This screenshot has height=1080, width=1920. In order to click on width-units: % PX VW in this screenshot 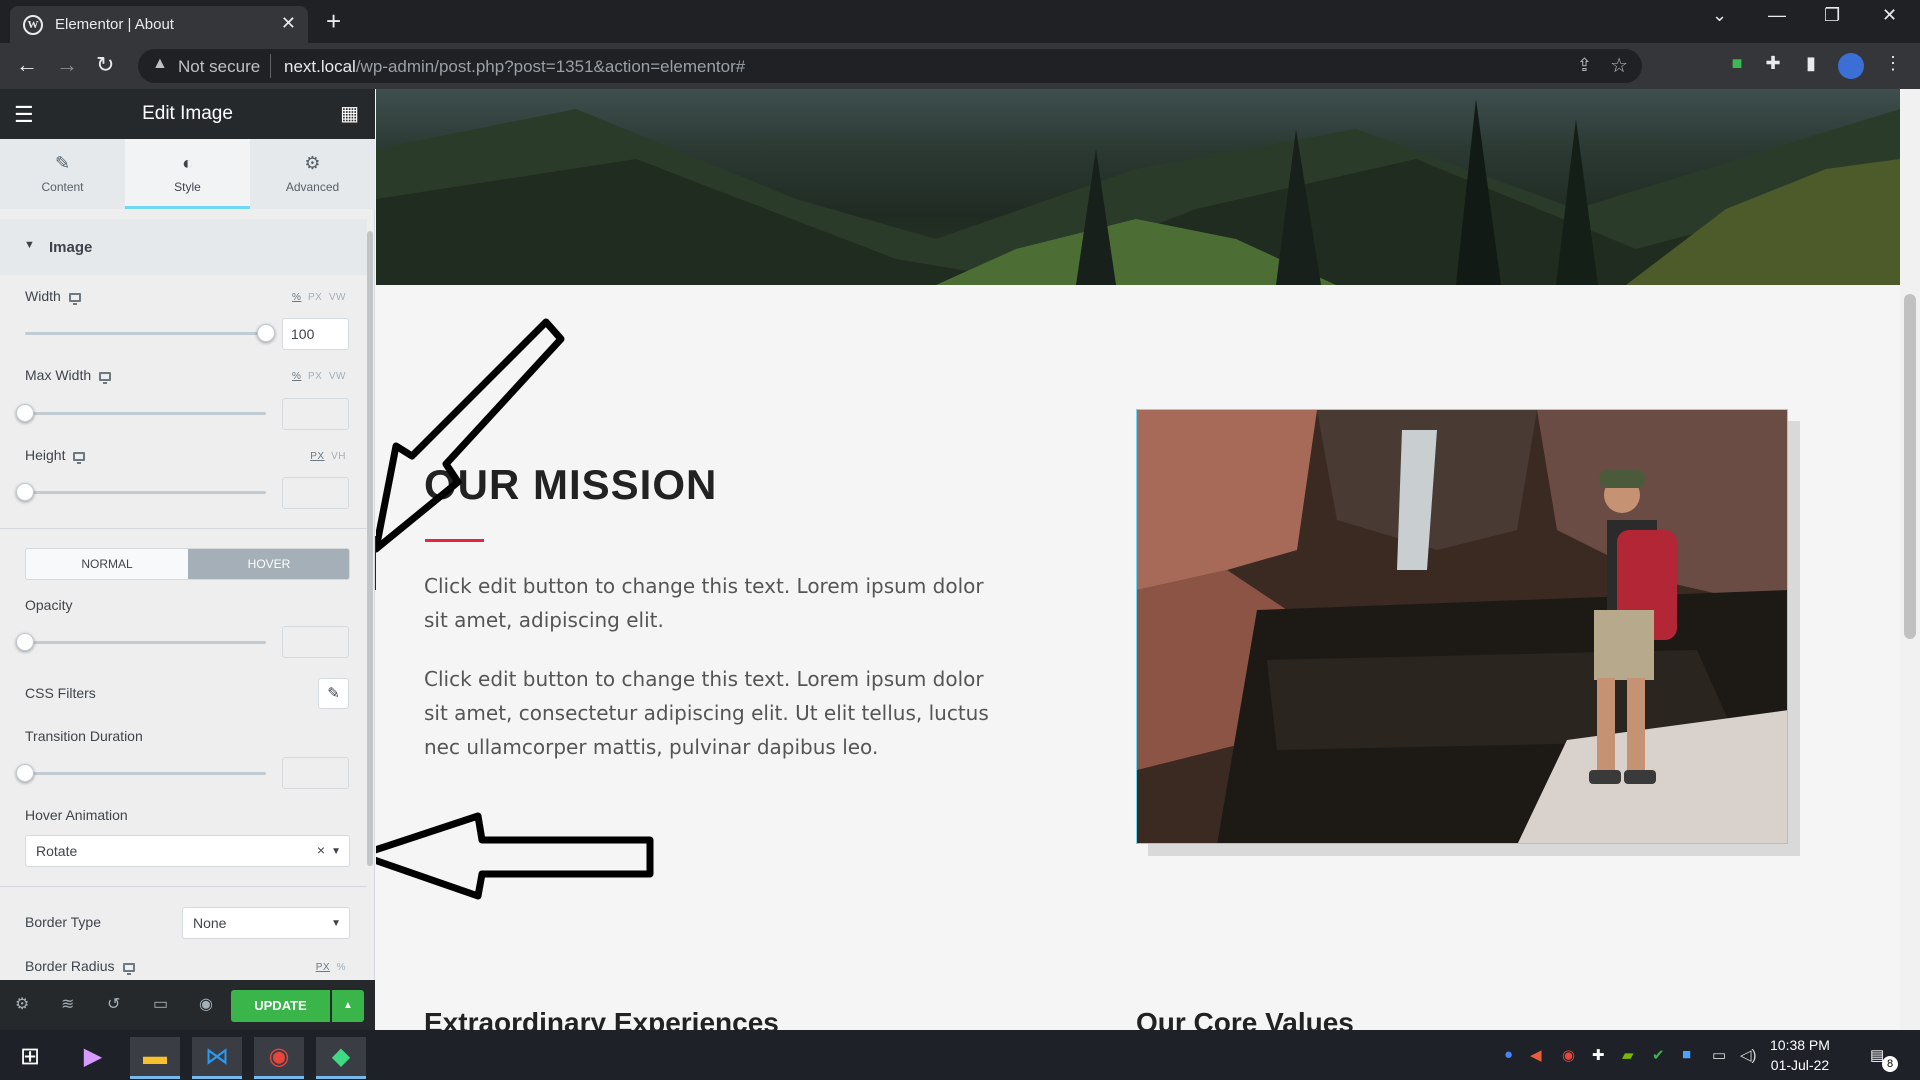, I will do `click(319, 297)`.